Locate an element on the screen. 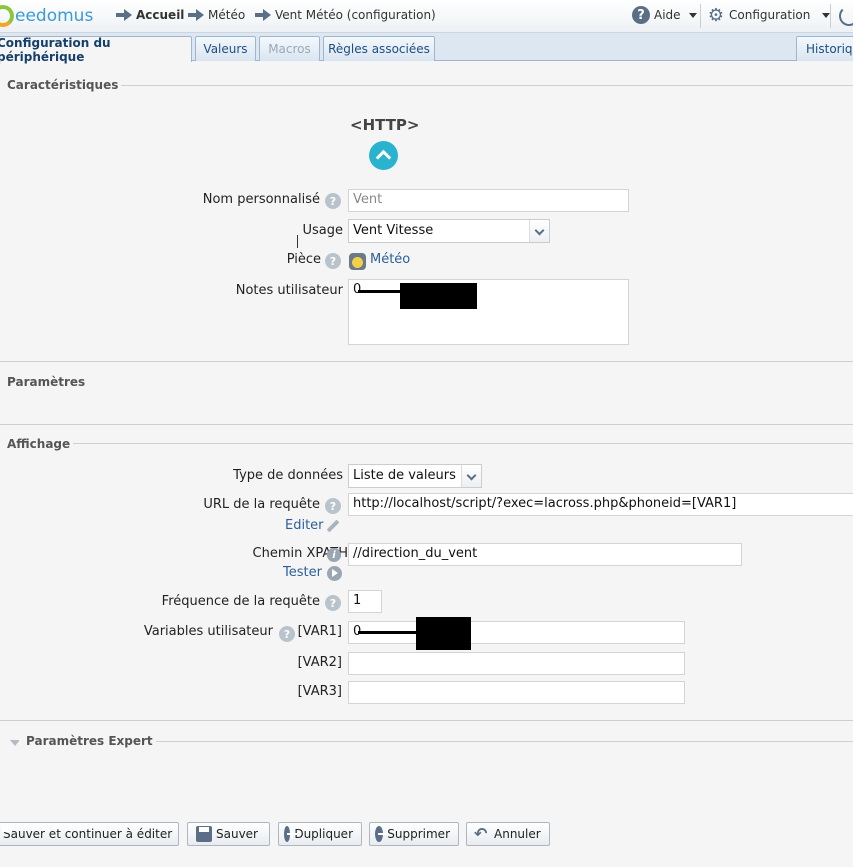 This screenshot has width=853, height=867. pencil-icon is located at coordinates (333, 526).